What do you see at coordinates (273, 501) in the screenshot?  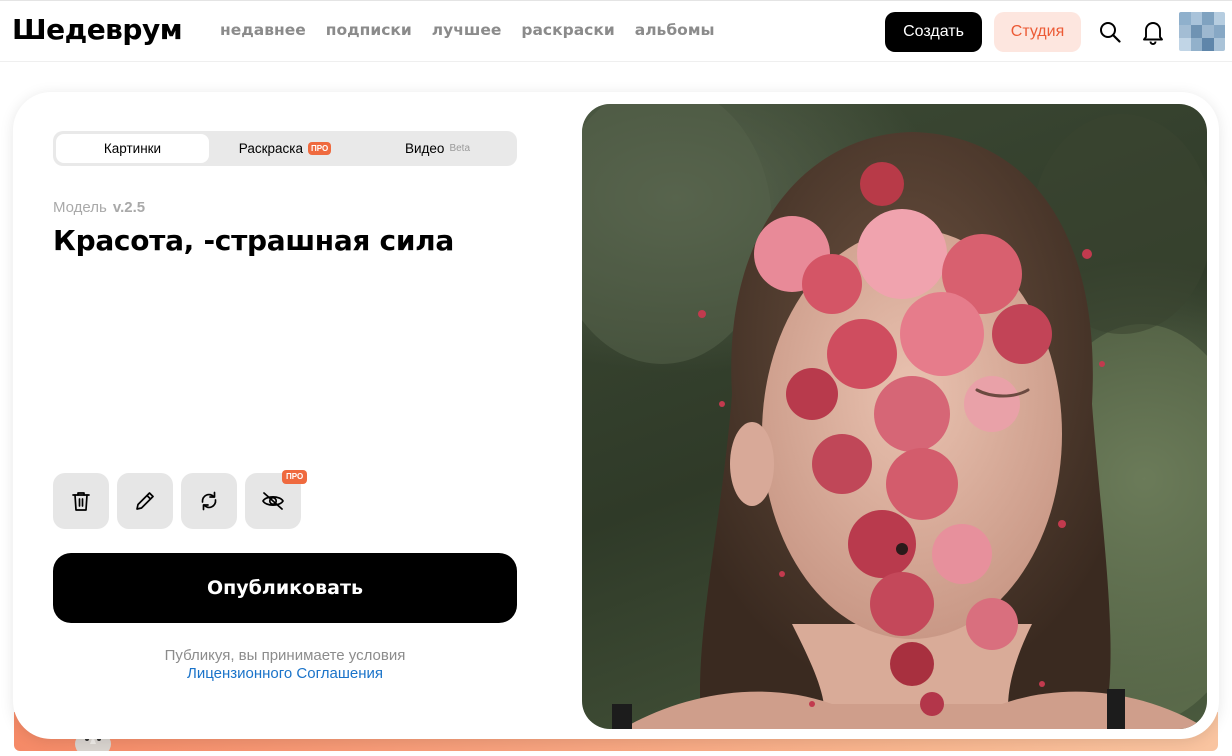 I see `eye-off-icon` at bounding box center [273, 501].